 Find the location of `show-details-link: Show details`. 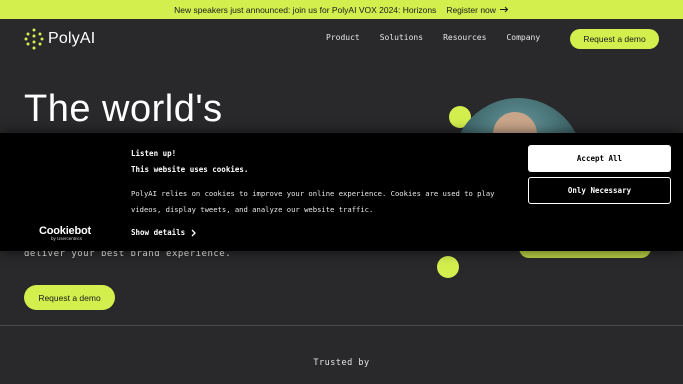

show-details-link: Show details is located at coordinates (164, 232).